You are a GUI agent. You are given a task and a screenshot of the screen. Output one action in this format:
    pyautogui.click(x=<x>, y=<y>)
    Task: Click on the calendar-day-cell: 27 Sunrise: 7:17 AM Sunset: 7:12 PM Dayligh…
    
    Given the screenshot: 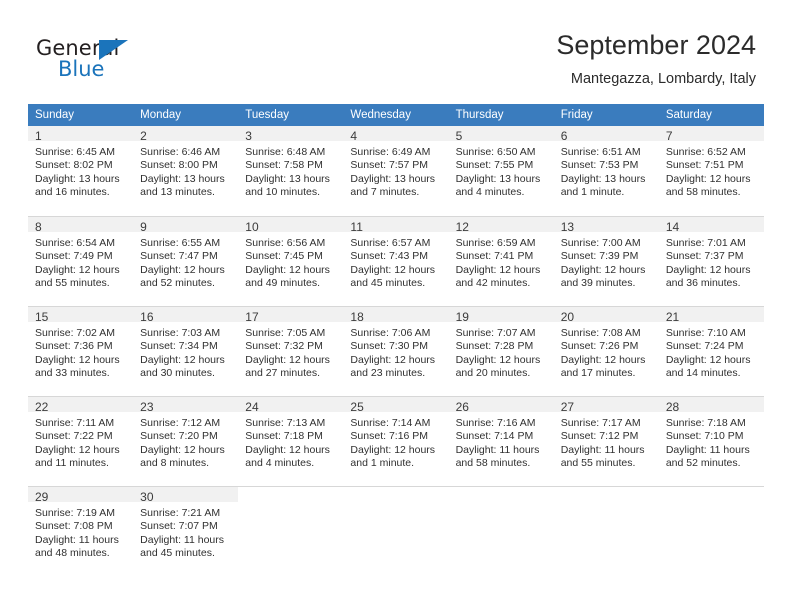 What is the action you would take?
    pyautogui.click(x=606, y=441)
    